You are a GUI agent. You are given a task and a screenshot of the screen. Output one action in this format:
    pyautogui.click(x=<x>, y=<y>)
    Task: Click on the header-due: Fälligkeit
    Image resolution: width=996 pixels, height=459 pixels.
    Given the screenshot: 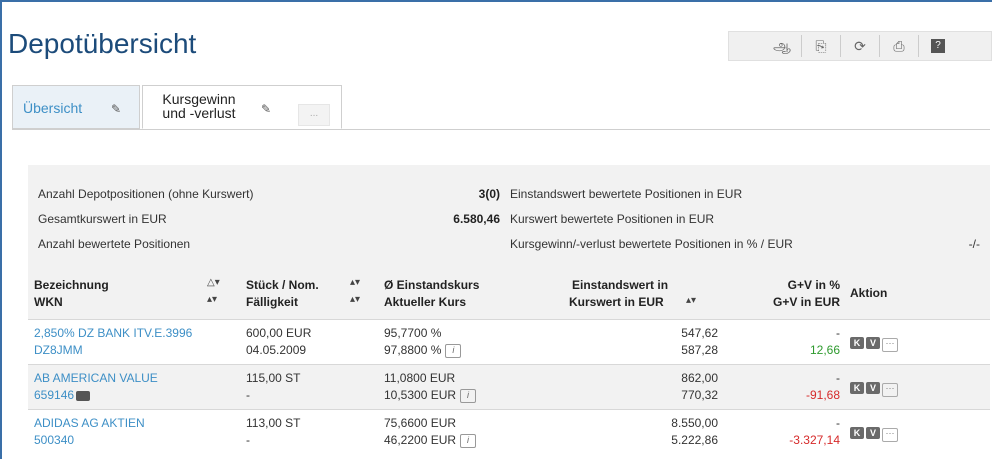 What is the action you would take?
    pyautogui.click(x=272, y=302)
    